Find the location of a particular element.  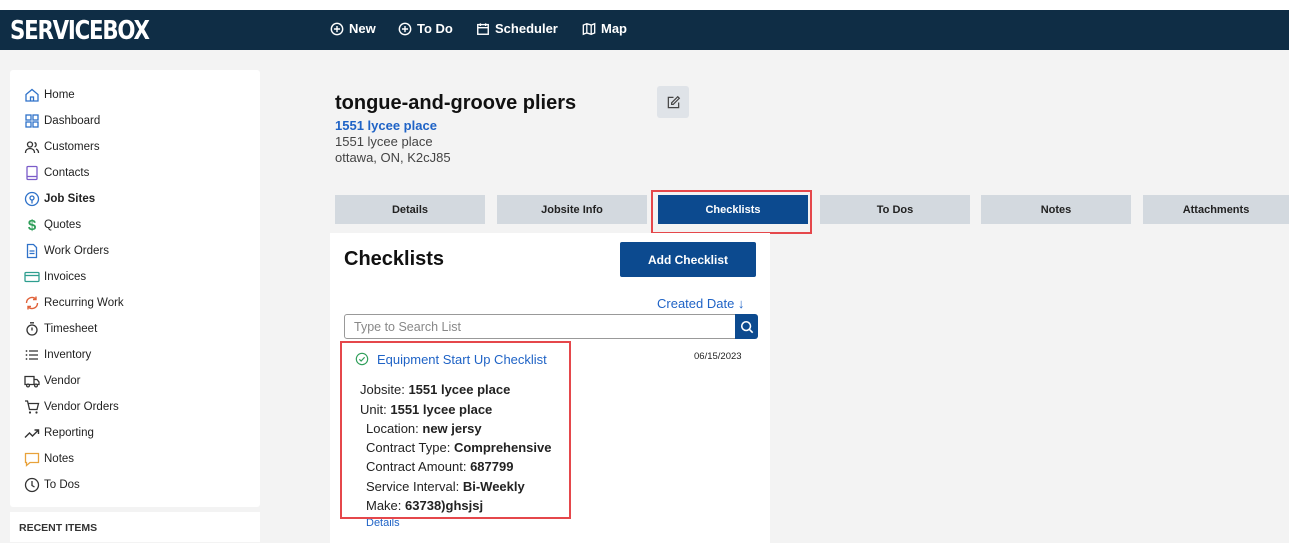

dollar-icon: $ is located at coordinates (32, 225).